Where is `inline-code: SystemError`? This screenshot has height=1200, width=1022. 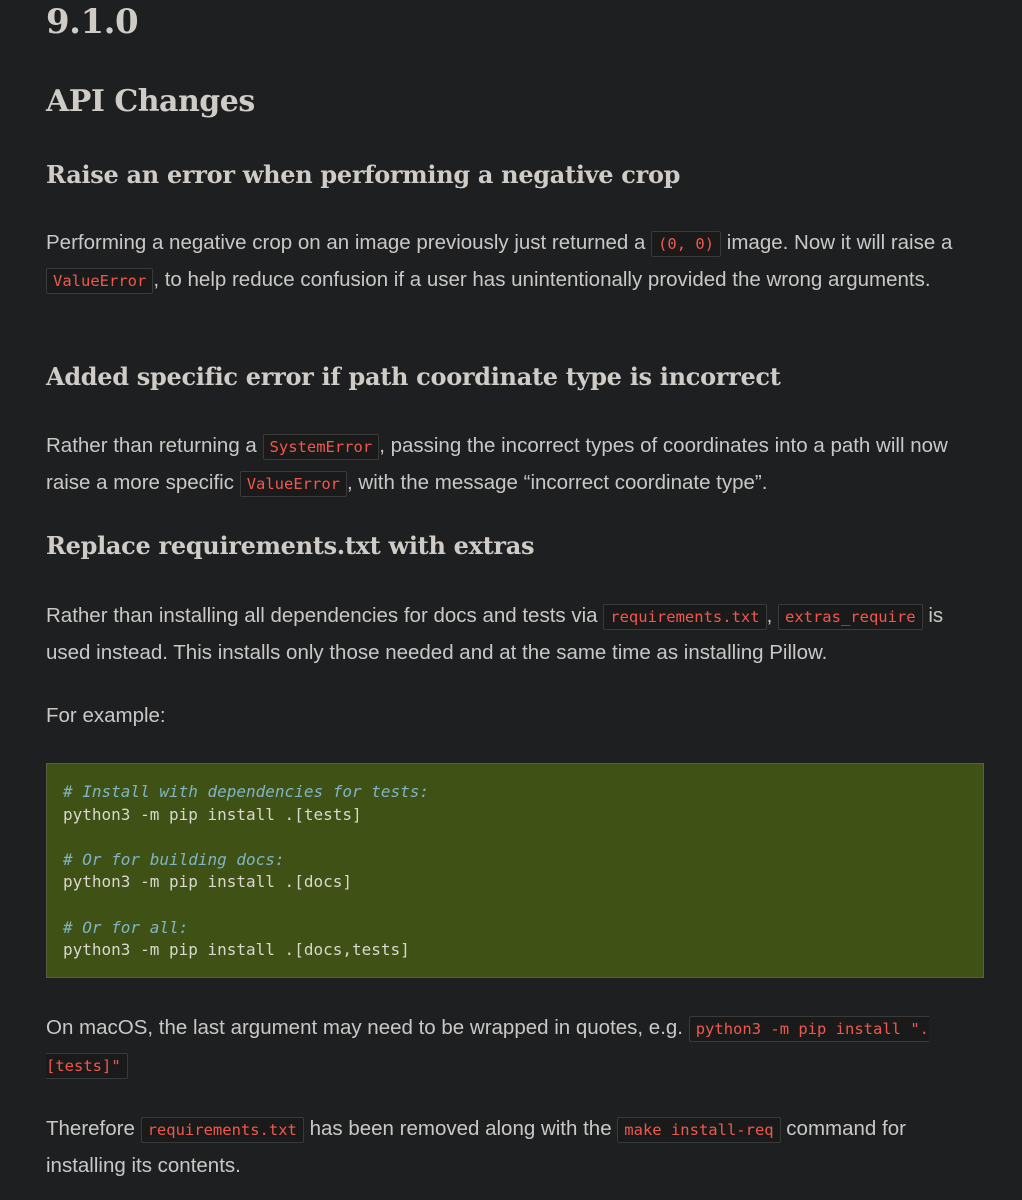
inline-code: SystemError is located at coordinates (321, 447).